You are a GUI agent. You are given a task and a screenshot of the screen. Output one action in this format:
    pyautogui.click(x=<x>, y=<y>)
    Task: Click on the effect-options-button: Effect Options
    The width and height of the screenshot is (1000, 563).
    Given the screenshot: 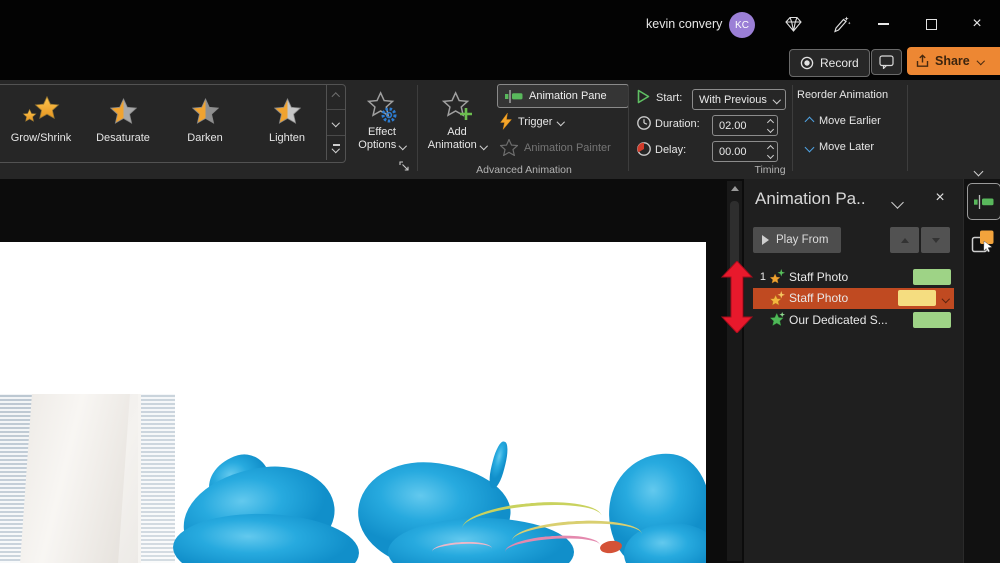 What is the action you would take?
    pyautogui.click(x=382, y=119)
    